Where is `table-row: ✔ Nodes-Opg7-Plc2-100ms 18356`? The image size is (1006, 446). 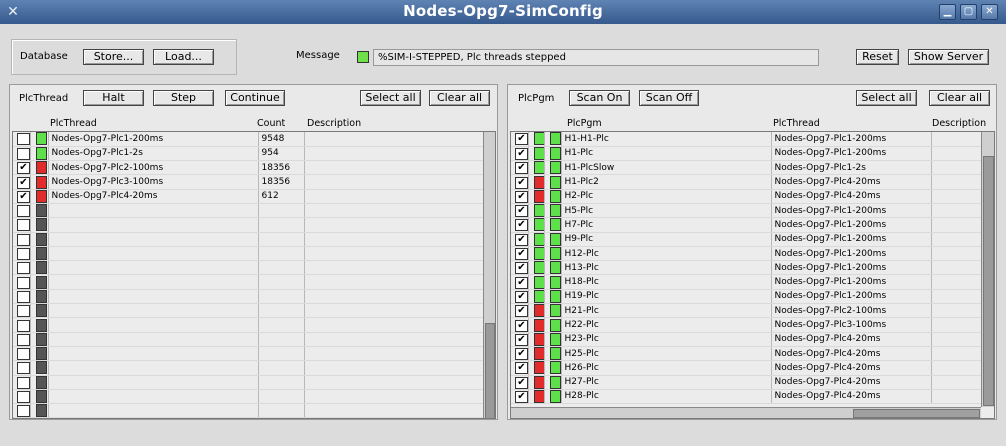 table-row: ✔ Nodes-Opg7-Plc2-100ms 18356 is located at coordinates (248, 168).